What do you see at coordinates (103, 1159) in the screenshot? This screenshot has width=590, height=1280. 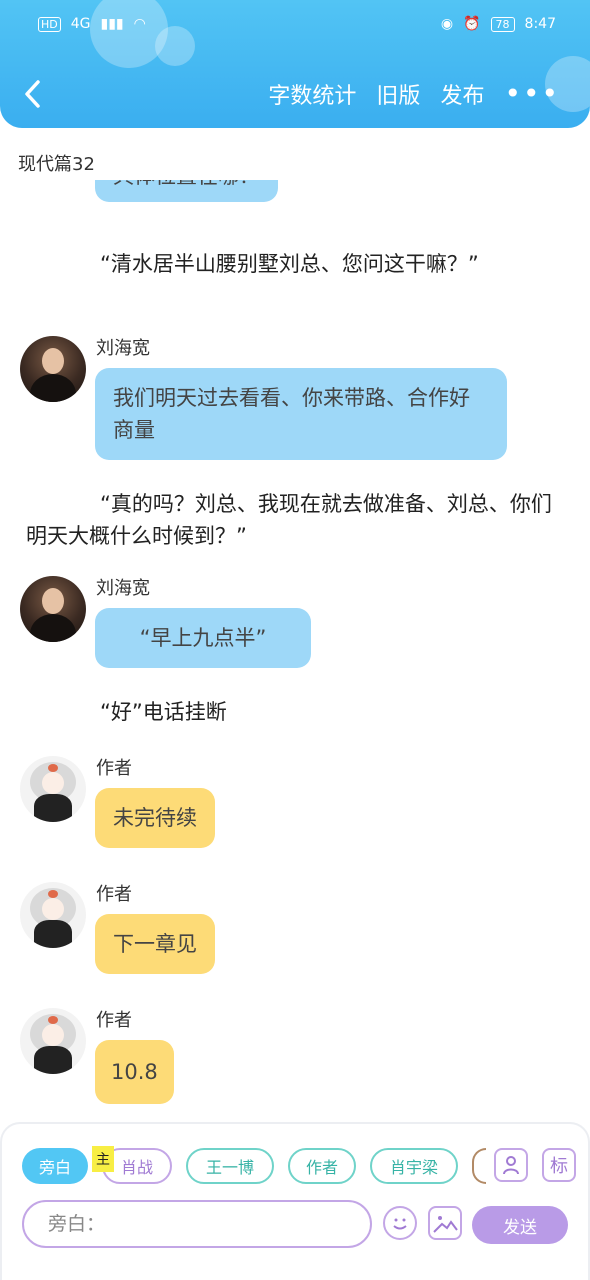 I see `main-role-marker: 主` at bounding box center [103, 1159].